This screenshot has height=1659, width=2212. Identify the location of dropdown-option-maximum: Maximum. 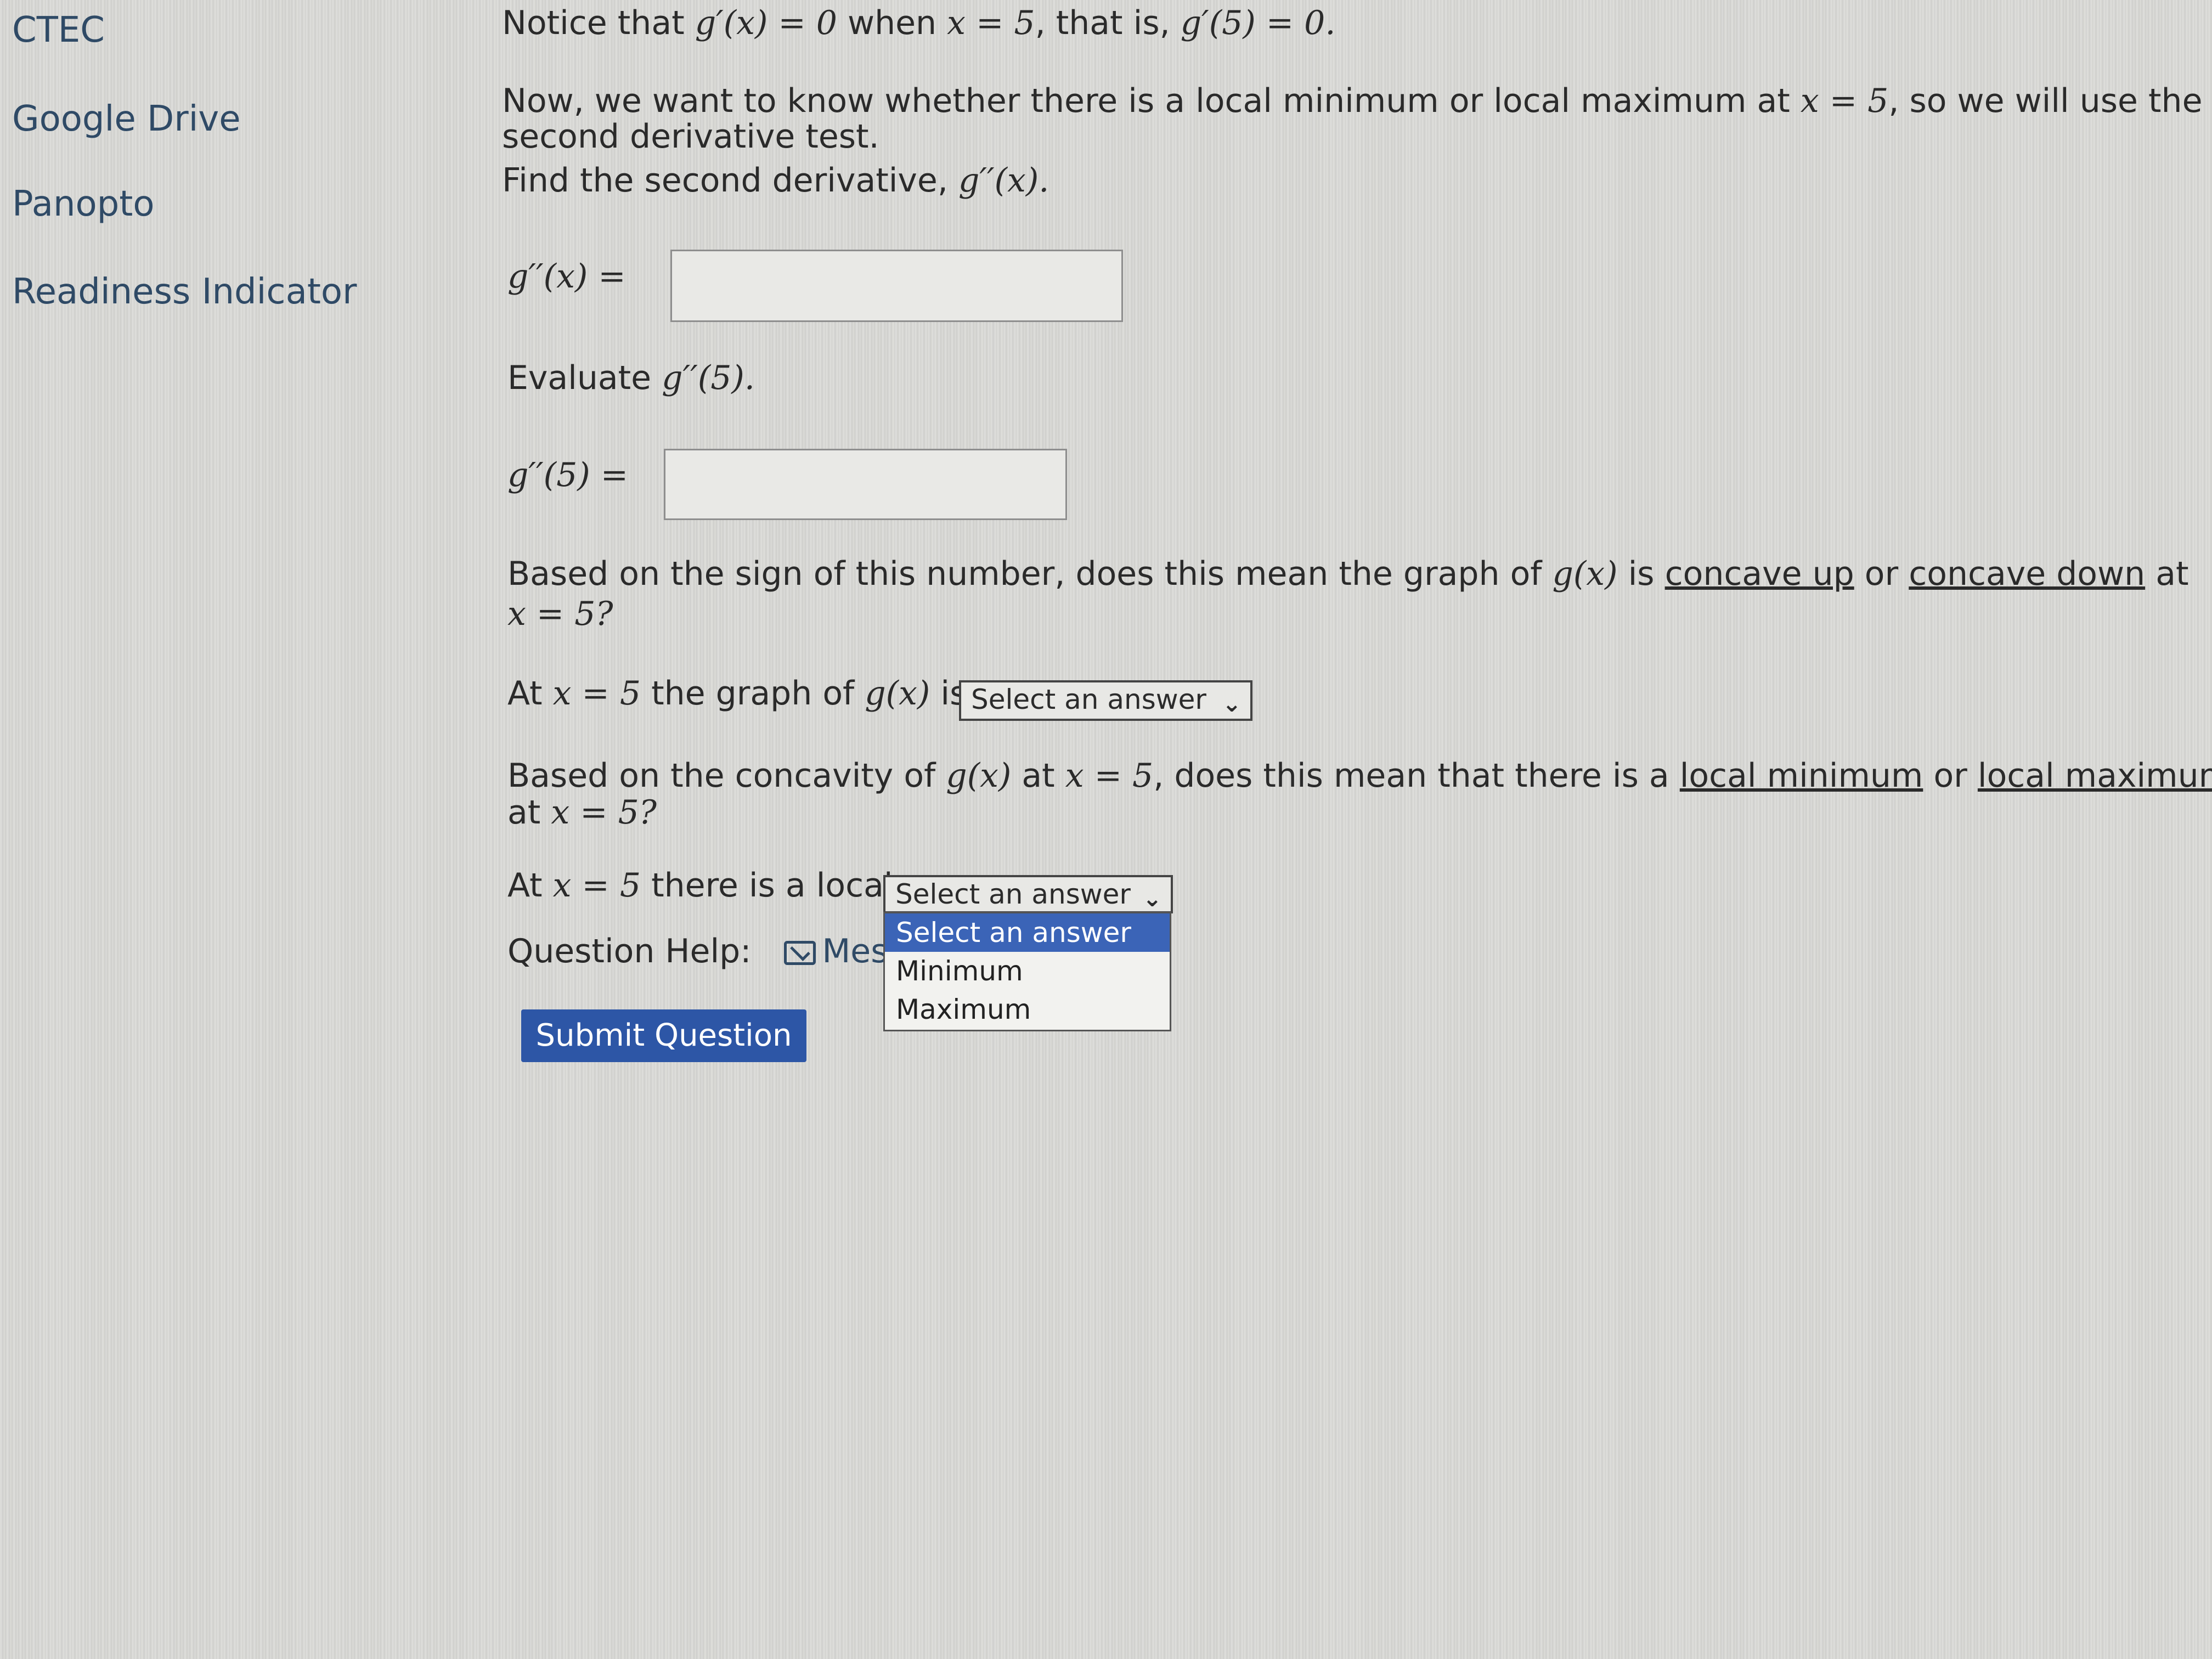
(1027, 1010).